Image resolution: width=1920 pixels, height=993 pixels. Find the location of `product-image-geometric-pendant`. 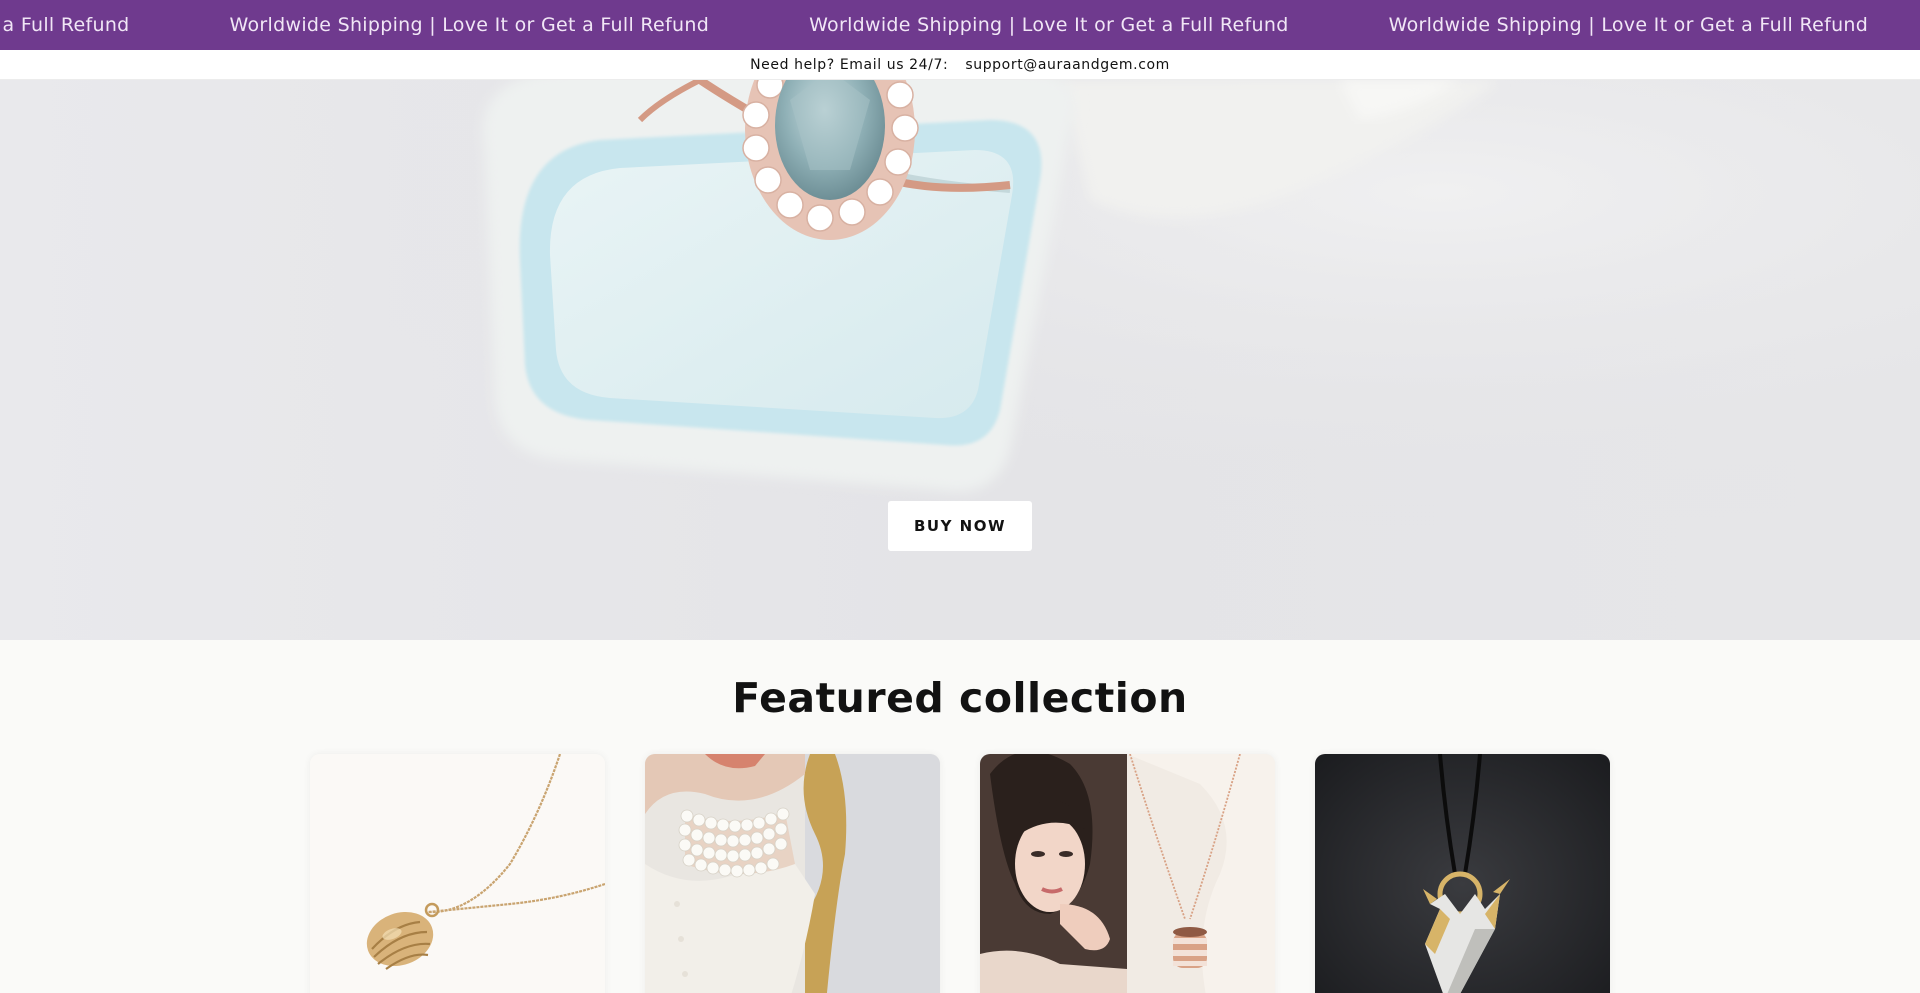

product-image-geometric-pendant is located at coordinates (1462, 873).